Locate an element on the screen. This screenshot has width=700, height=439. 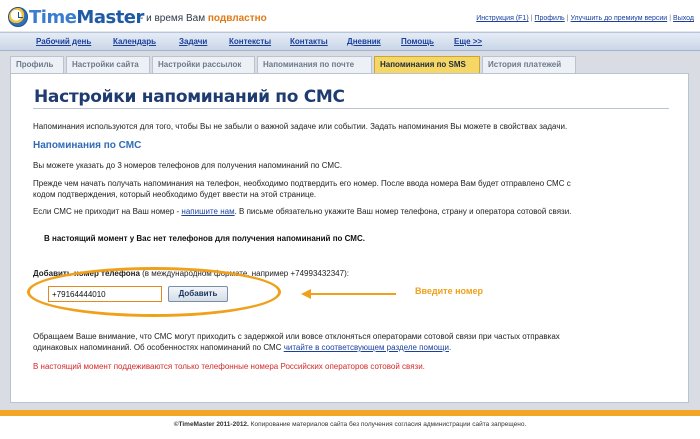
logo-time-text: Time is located at coordinates (53, 17).